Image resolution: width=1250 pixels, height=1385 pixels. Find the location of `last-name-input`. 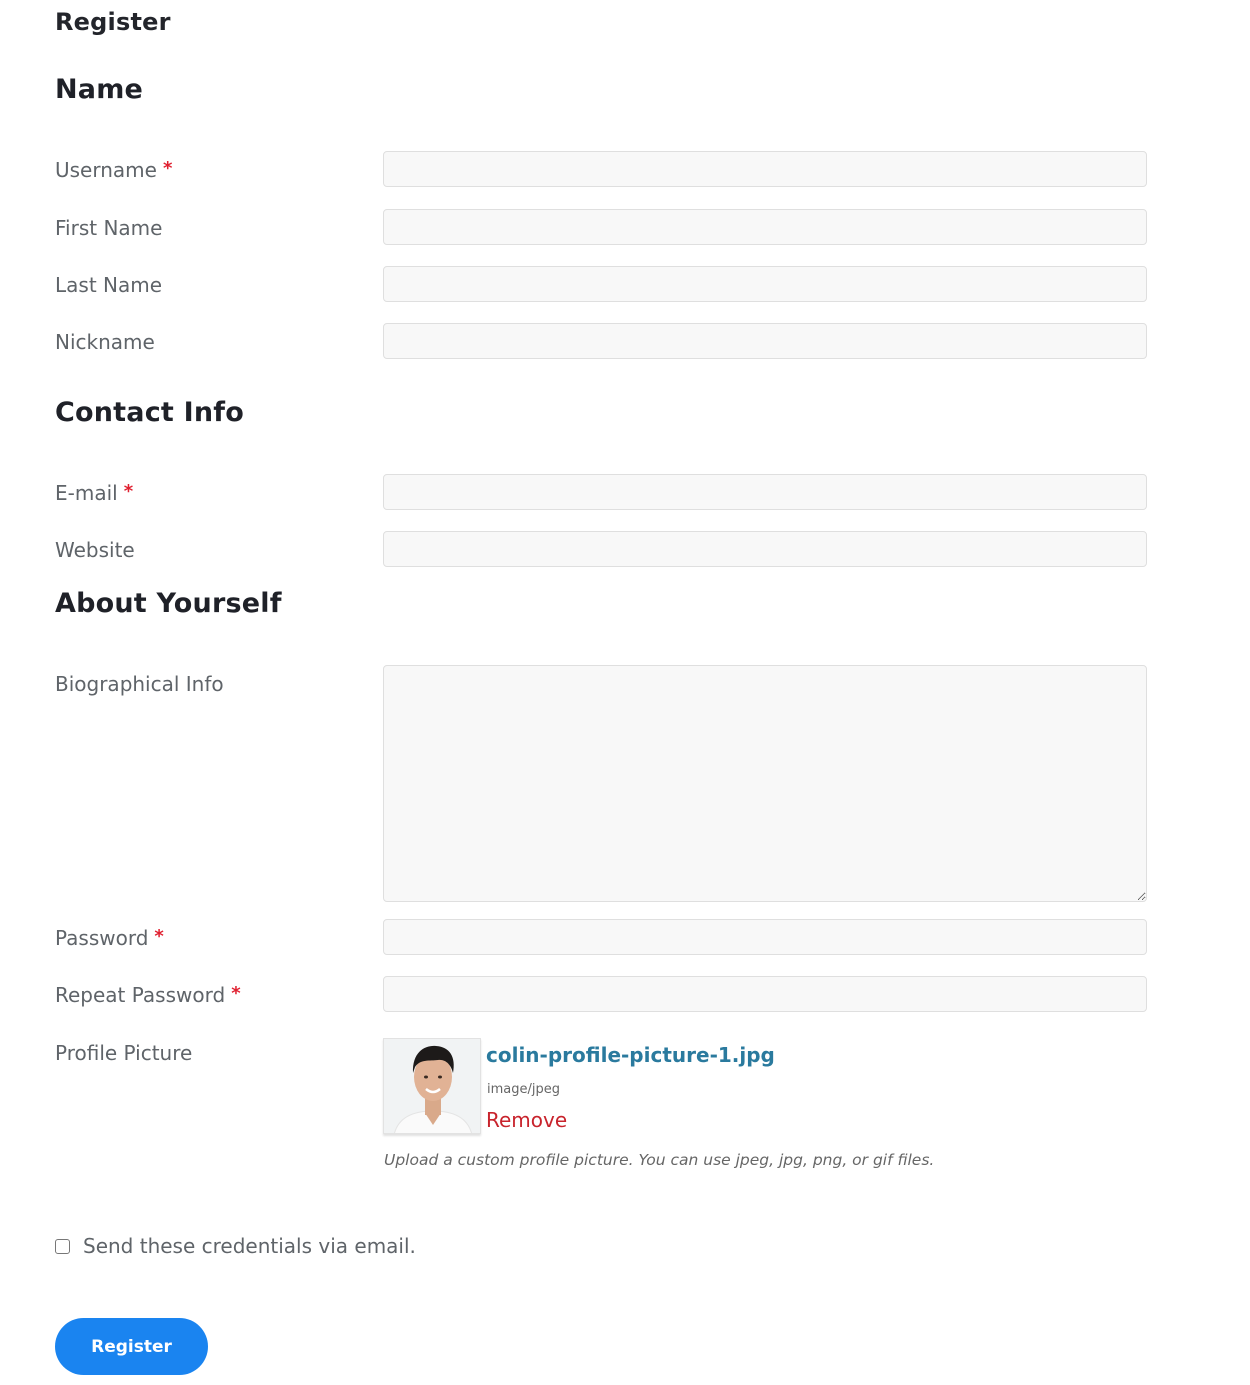

last-name-input is located at coordinates (765, 284).